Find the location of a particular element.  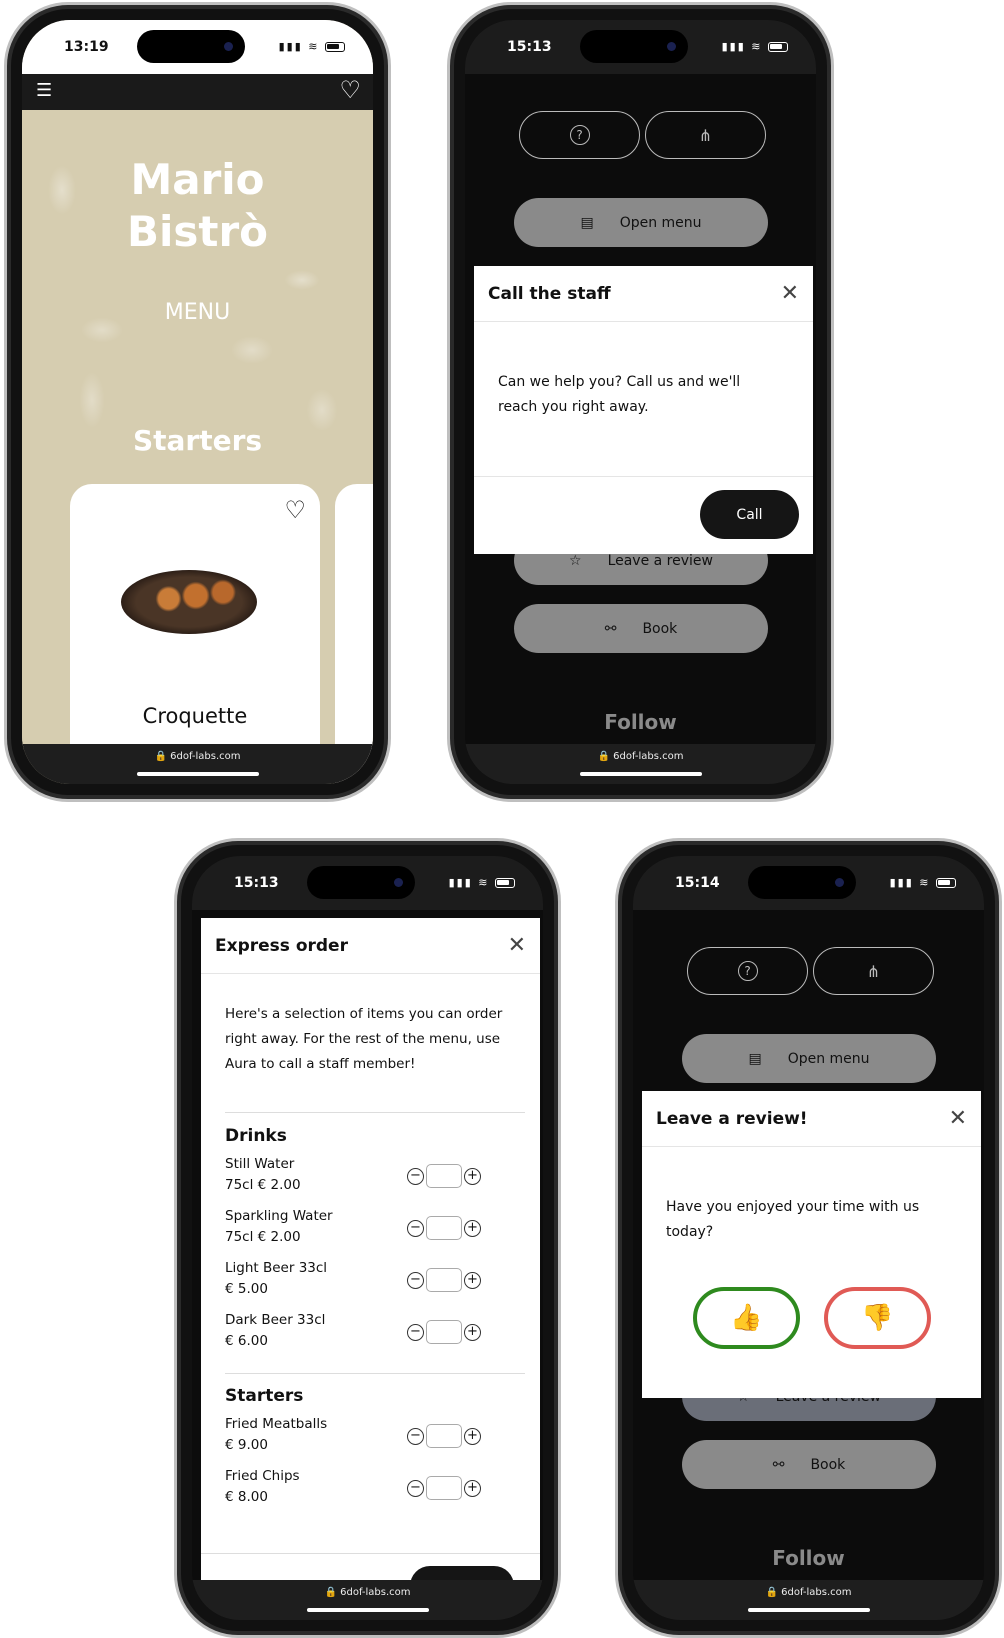

dish-card: ♡ Croquette is located at coordinates (195, 634).